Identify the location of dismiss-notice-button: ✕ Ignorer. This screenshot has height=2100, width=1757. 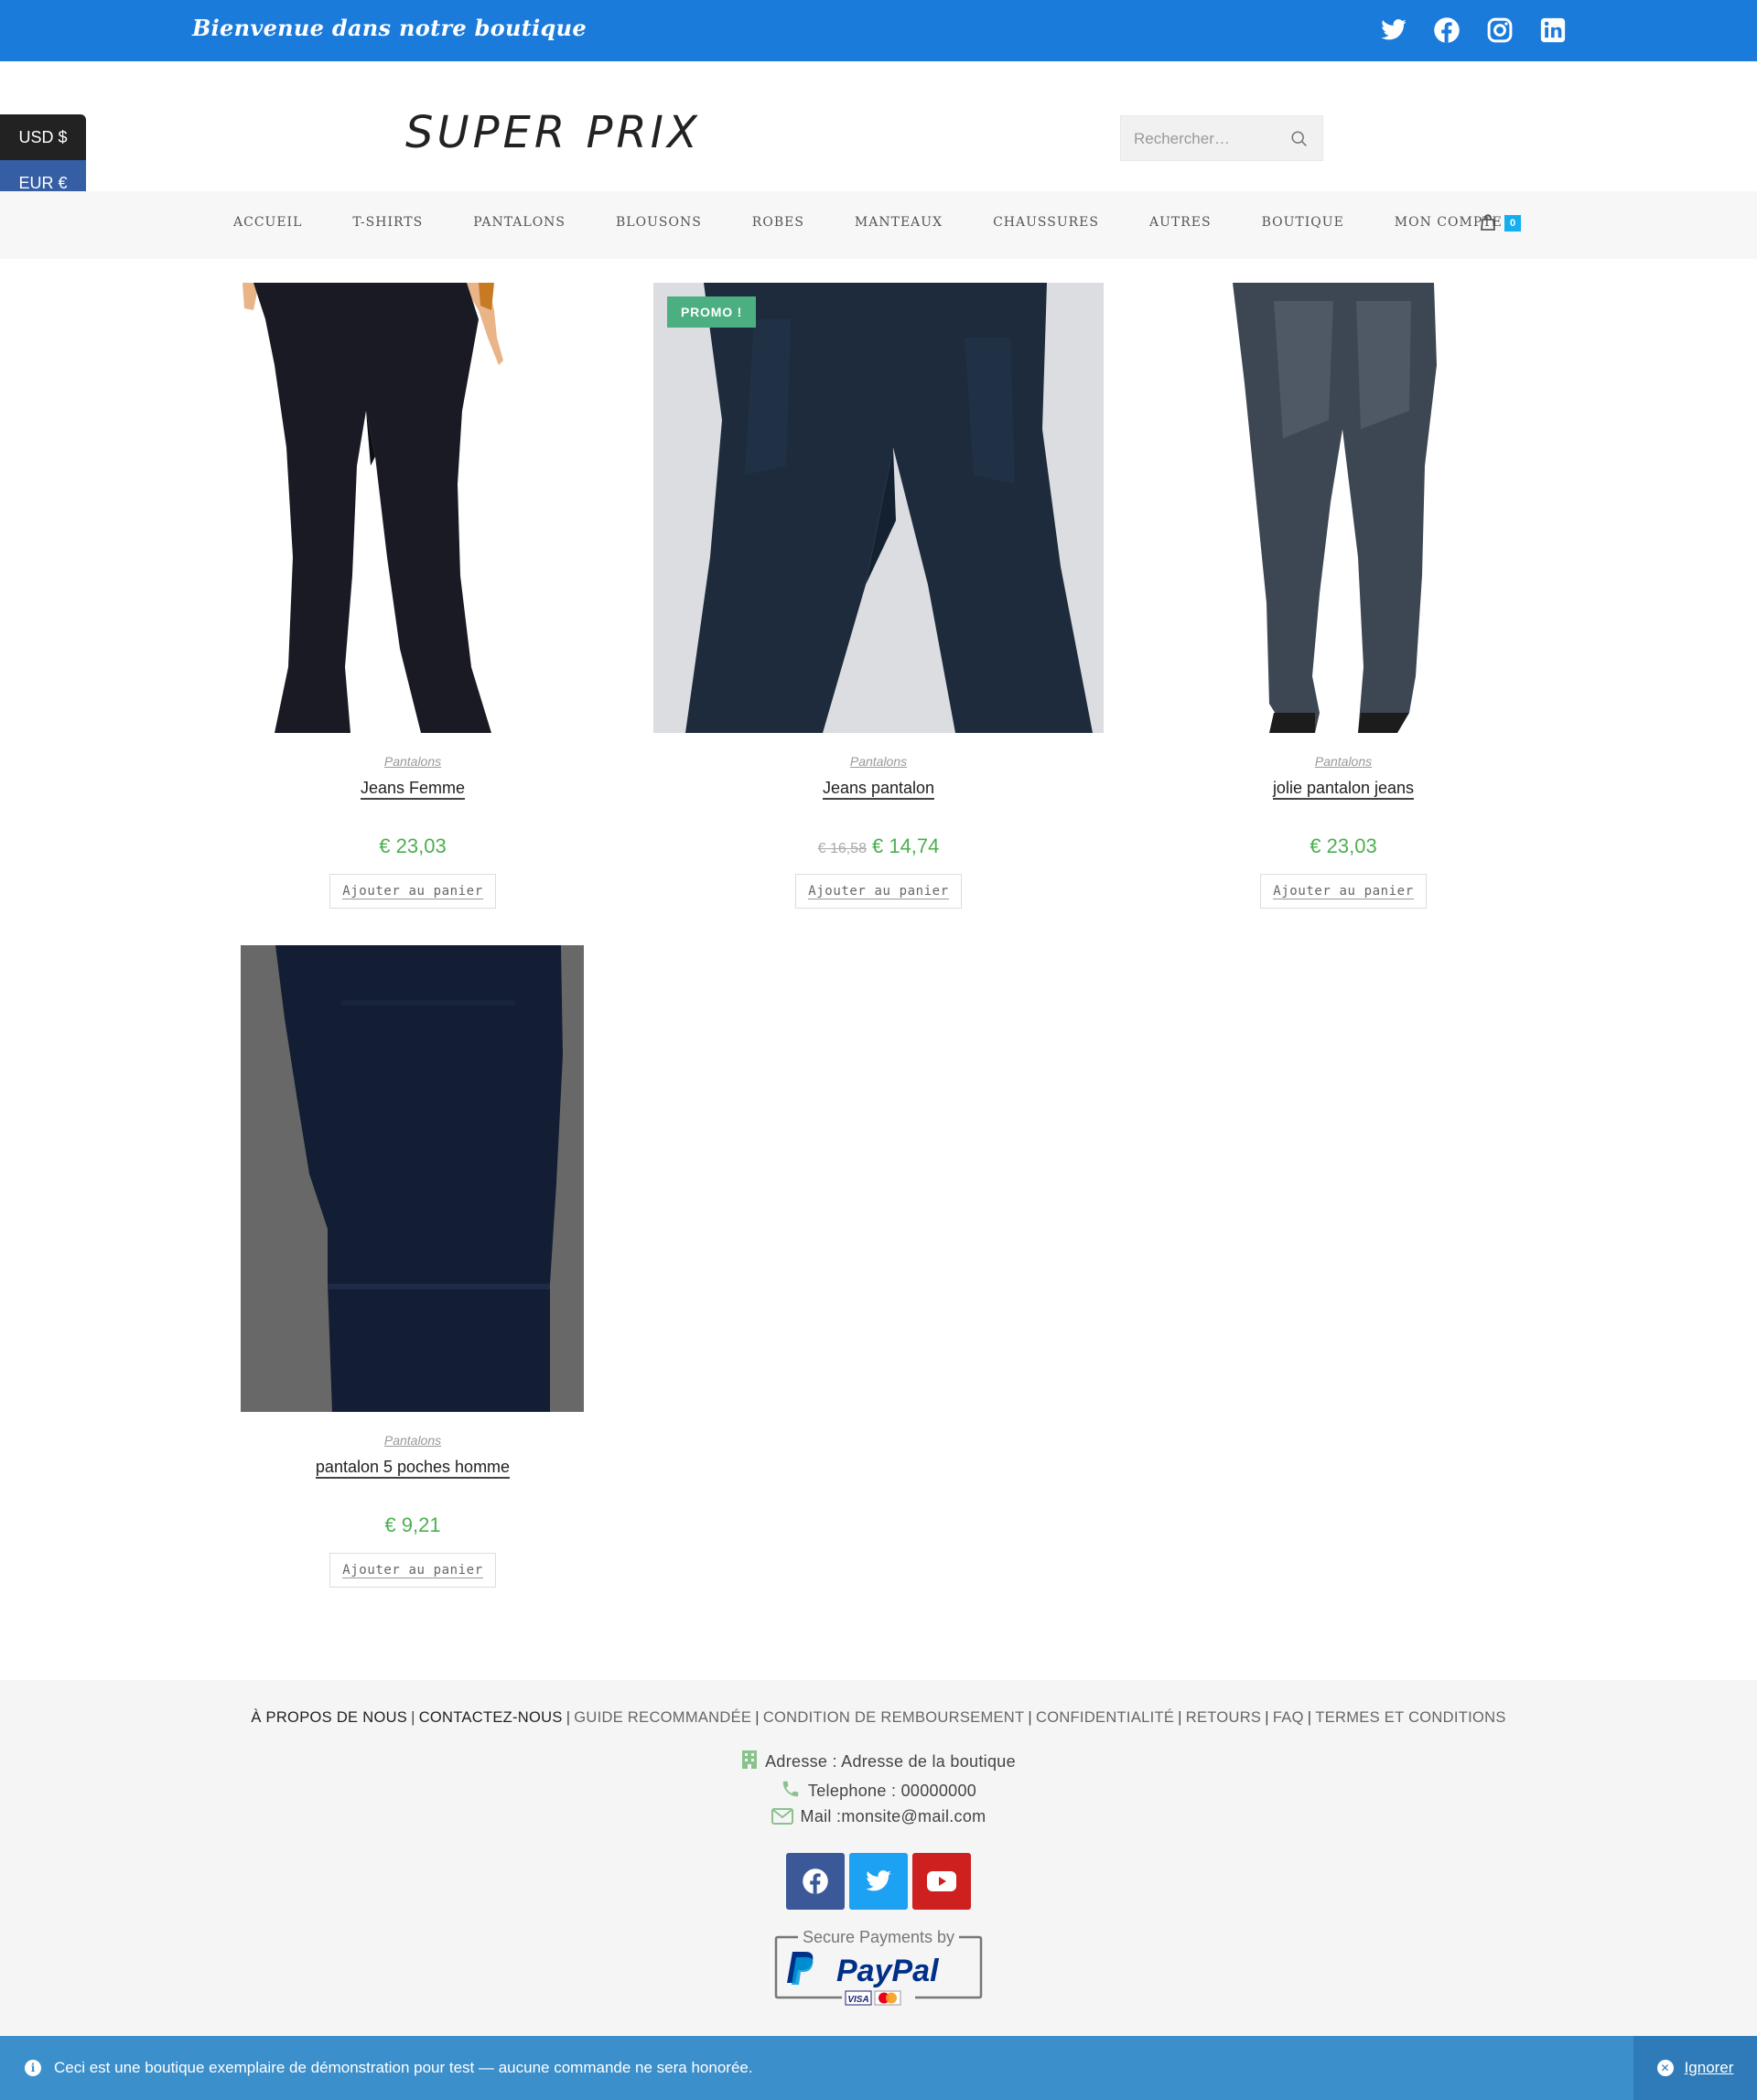
(1695, 2068).